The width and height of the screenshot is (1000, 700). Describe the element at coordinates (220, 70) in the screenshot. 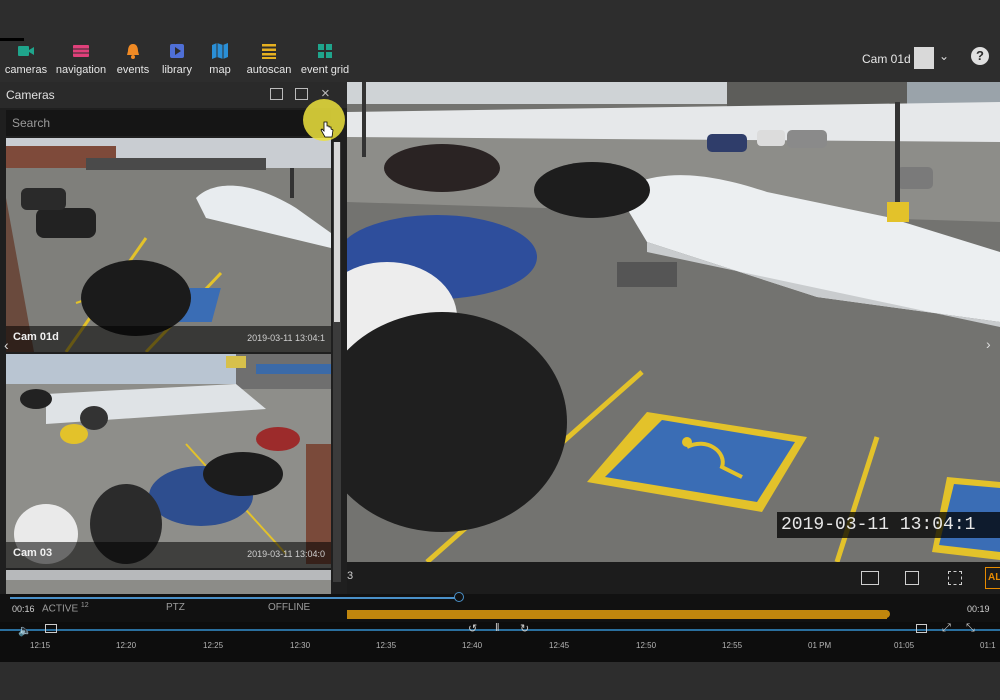

I see `nav-map-label: map` at that location.